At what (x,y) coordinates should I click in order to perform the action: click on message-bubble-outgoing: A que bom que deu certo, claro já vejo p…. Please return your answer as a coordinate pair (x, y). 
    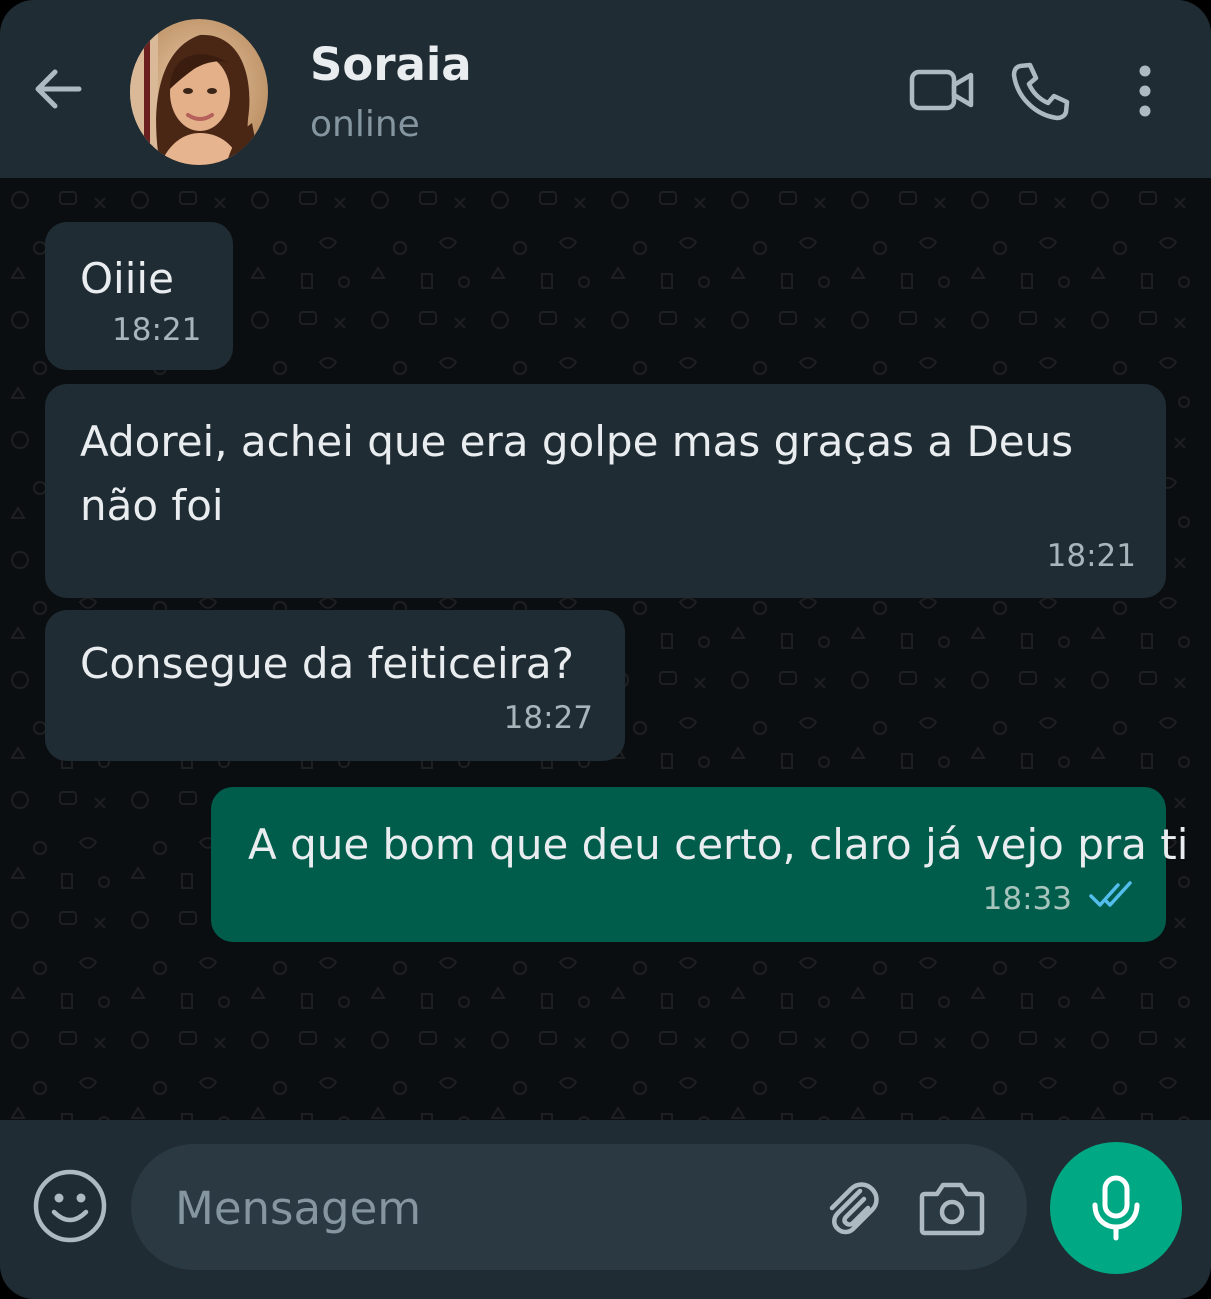
    Looking at the image, I should click on (699, 864).